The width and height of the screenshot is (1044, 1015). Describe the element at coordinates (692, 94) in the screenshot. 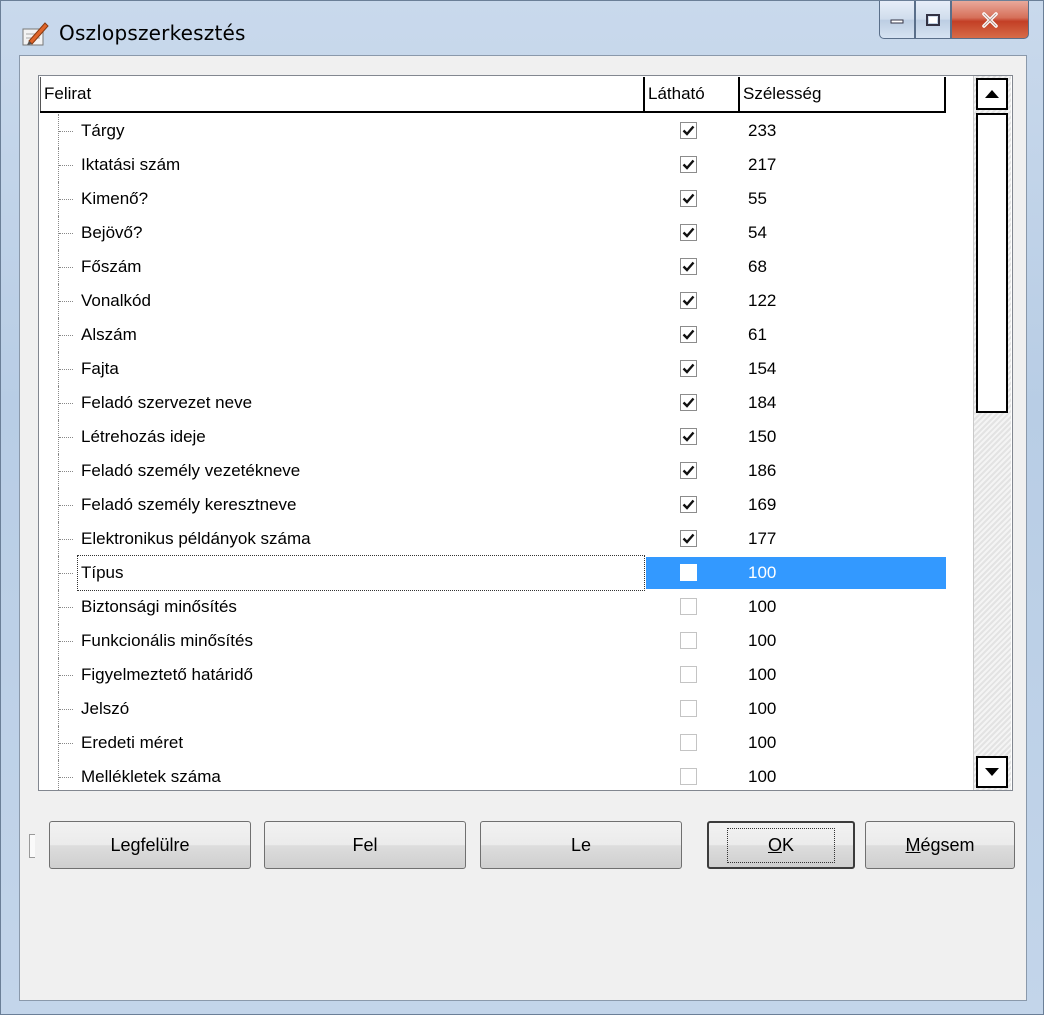

I see `header-visible: Látható` at that location.